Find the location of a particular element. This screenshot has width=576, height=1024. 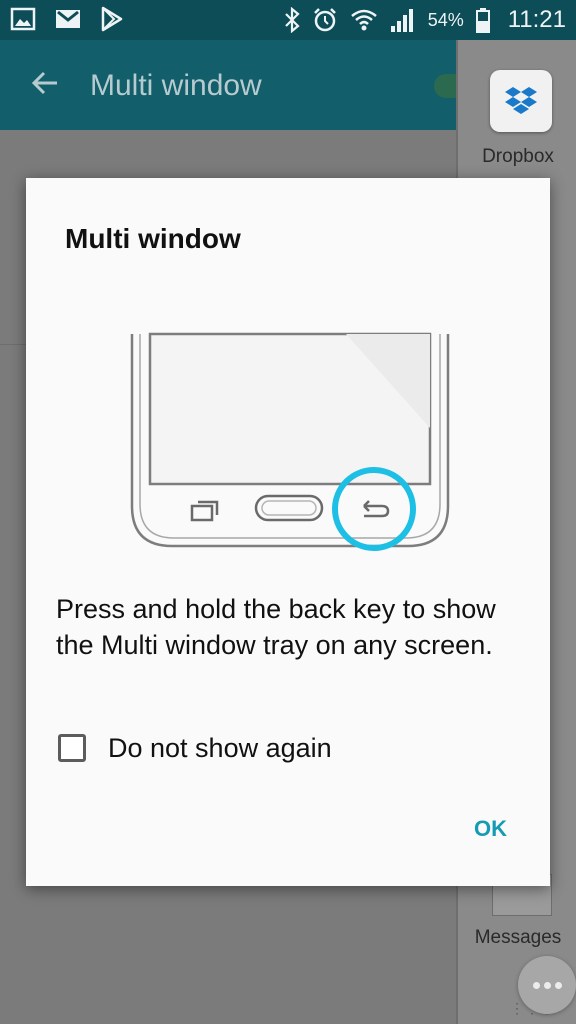

back-arrow-icon is located at coordinates (45, 83).